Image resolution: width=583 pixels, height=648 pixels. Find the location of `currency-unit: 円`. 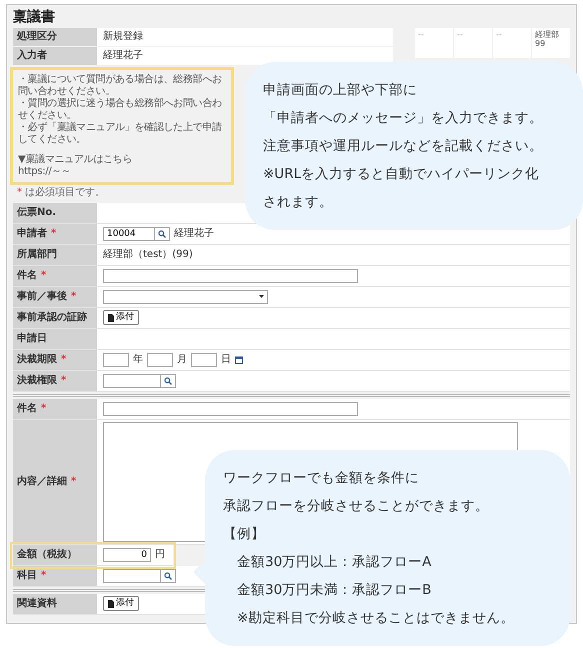

currency-unit: 円 is located at coordinates (160, 555).